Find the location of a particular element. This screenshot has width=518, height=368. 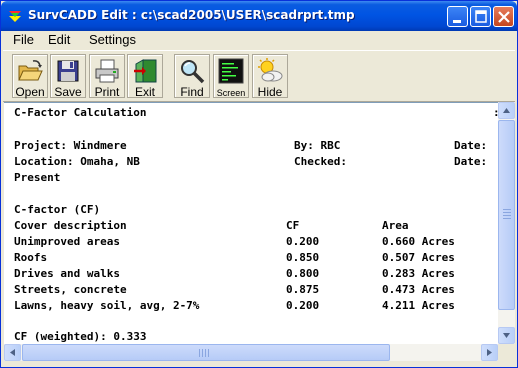

checked-field: Checked: is located at coordinates (320, 161).